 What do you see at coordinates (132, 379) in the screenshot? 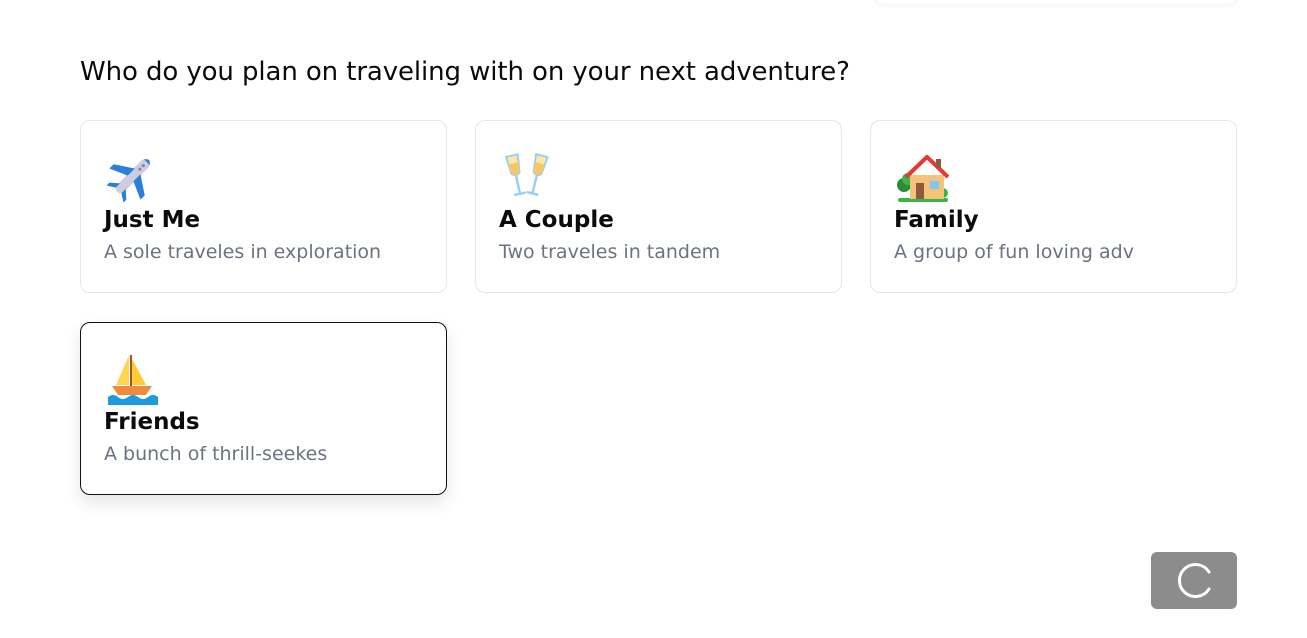
I see `sailboat-icon` at bounding box center [132, 379].